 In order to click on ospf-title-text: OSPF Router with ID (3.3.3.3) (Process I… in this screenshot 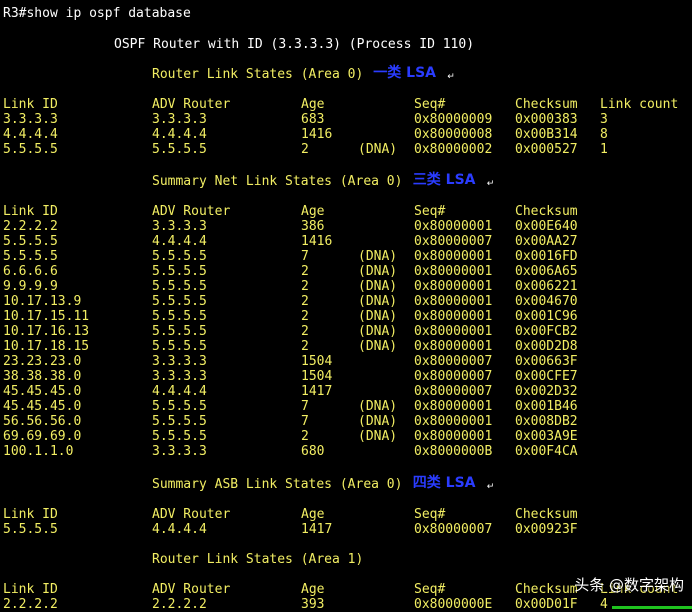, I will do `click(294, 44)`.